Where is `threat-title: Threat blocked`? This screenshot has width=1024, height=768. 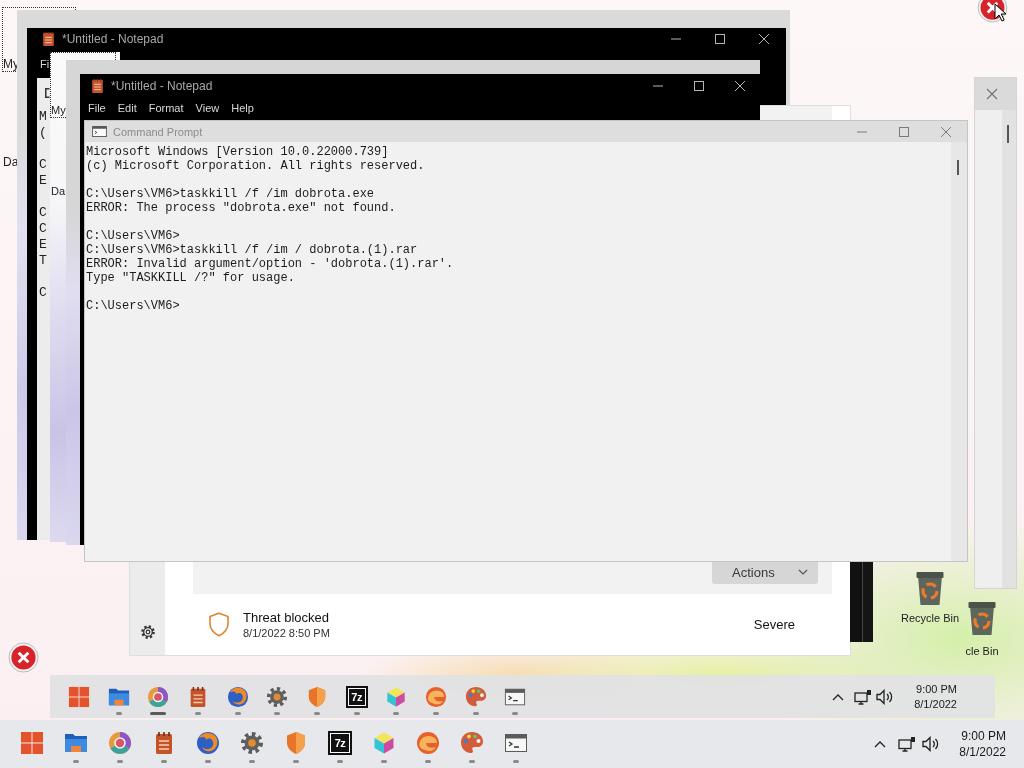
threat-title: Threat blocked is located at coordinates (286, 617).